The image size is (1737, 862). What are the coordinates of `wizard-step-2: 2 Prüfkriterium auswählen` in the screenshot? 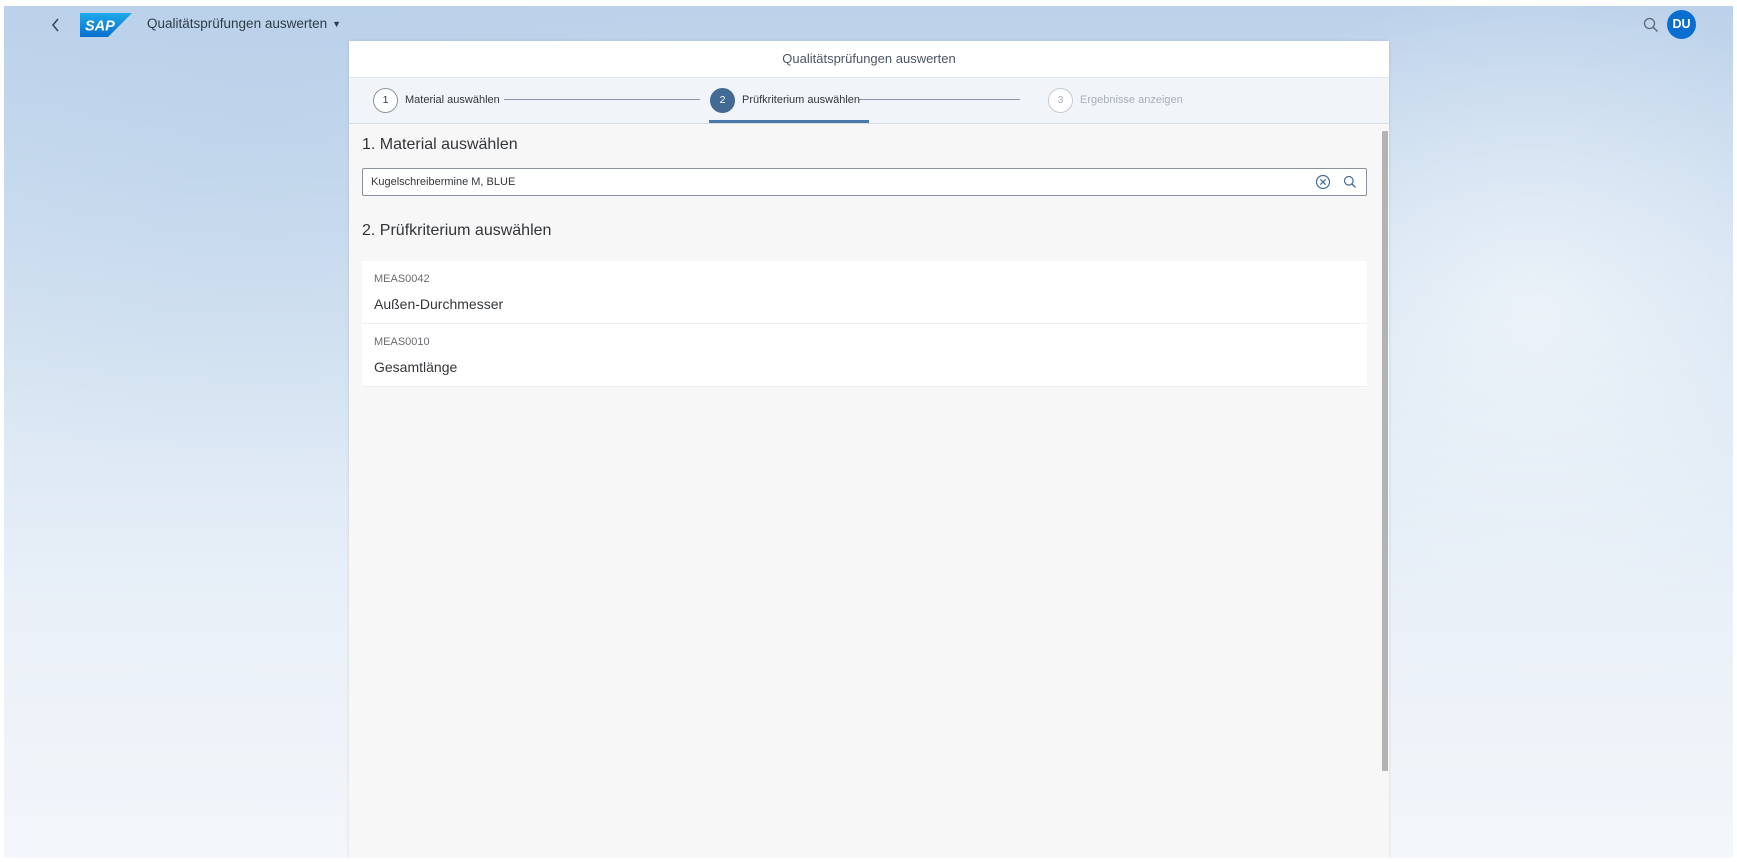 It's located at (785, 100).